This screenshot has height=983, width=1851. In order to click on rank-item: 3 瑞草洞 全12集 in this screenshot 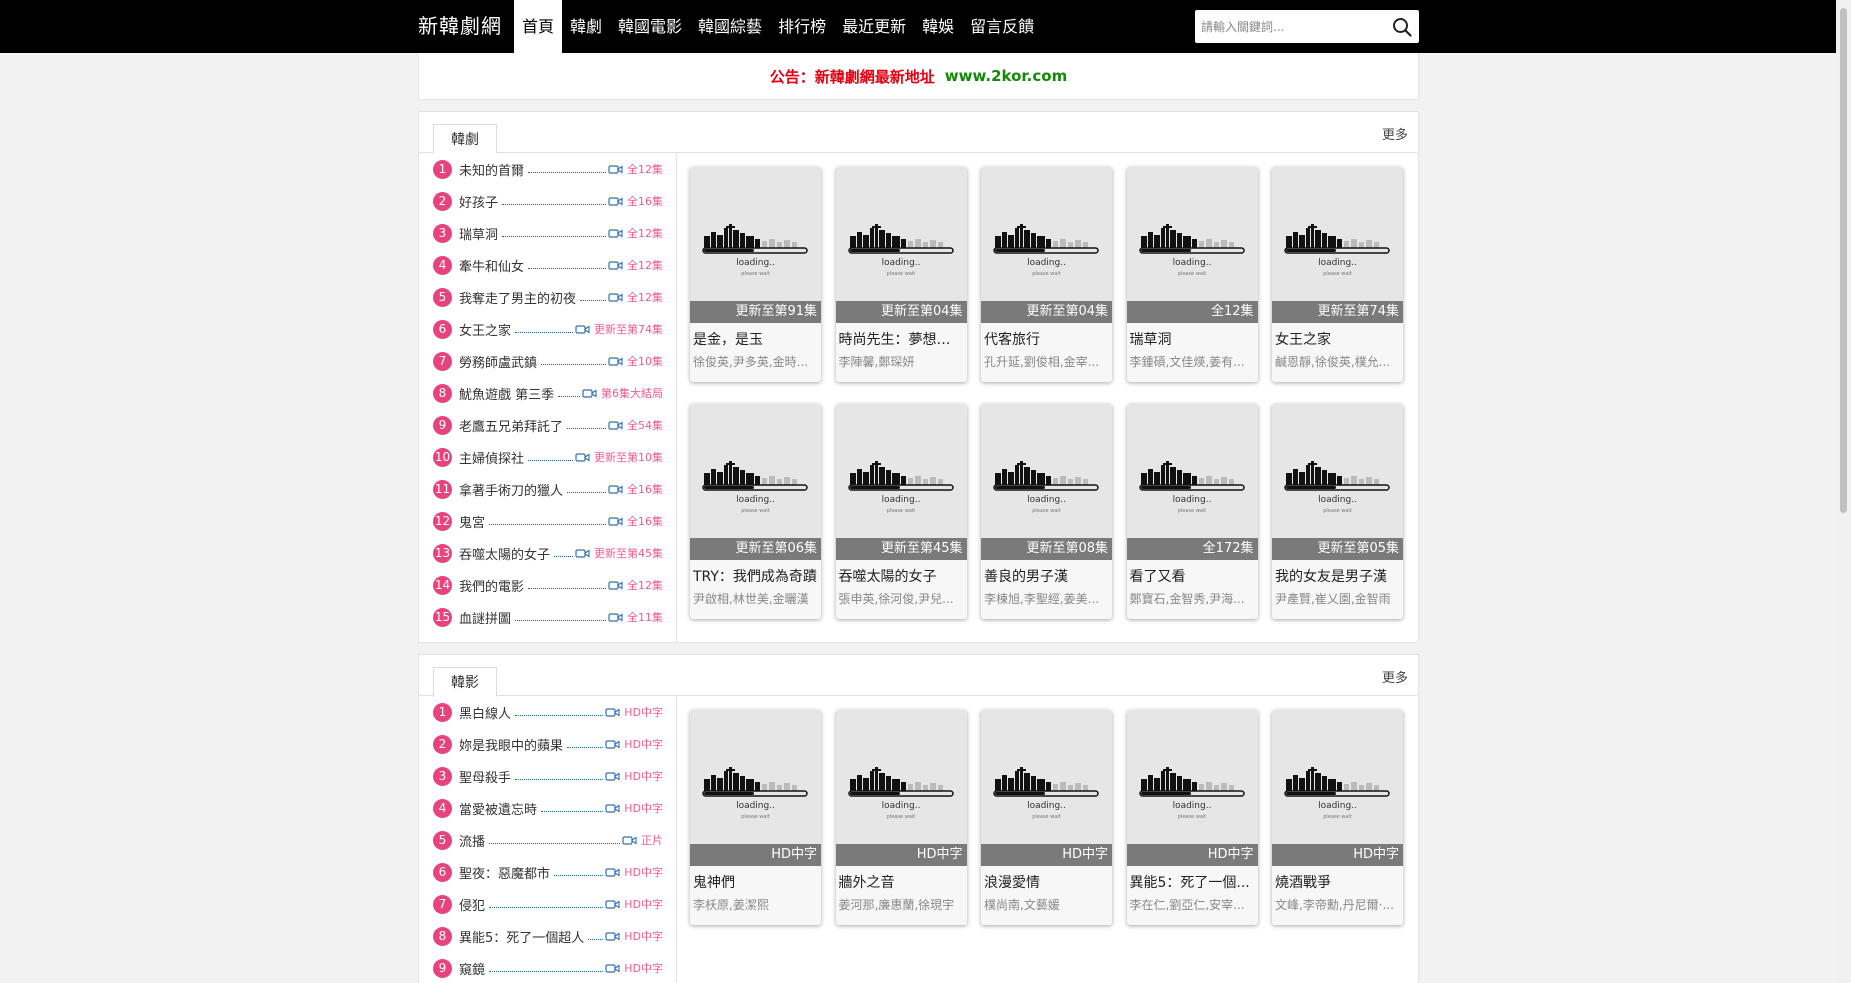, I will do `click(548, 233)`.